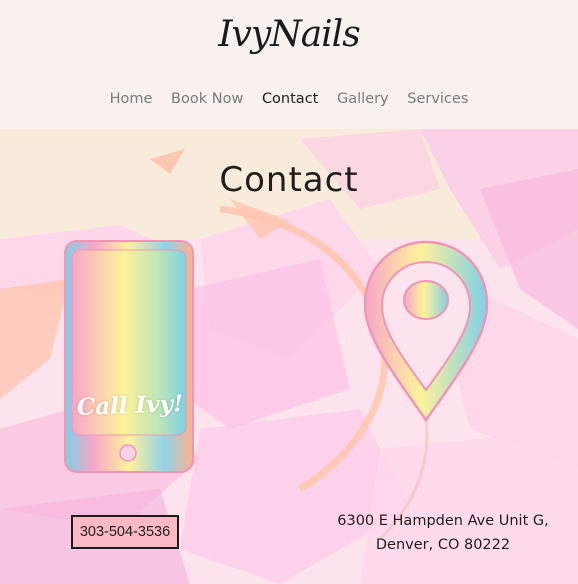 Image resolution: width=578 pixels, height=584 pixels. Describe the element at coordinates (443, 545) in the screenshot. I see `address-line-2: Denver, CO 80222` at that location.